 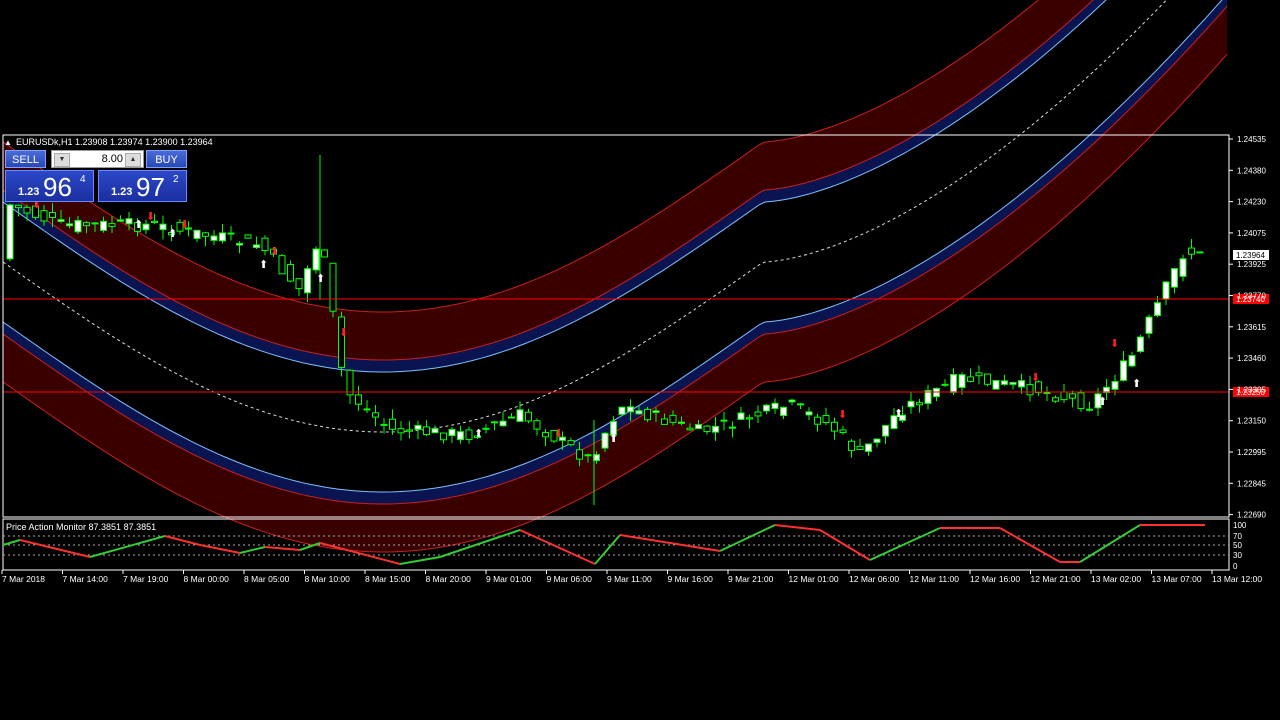 I want to click on time-tick-label: 9 Mar 21:00, so click(x=751, y=579).